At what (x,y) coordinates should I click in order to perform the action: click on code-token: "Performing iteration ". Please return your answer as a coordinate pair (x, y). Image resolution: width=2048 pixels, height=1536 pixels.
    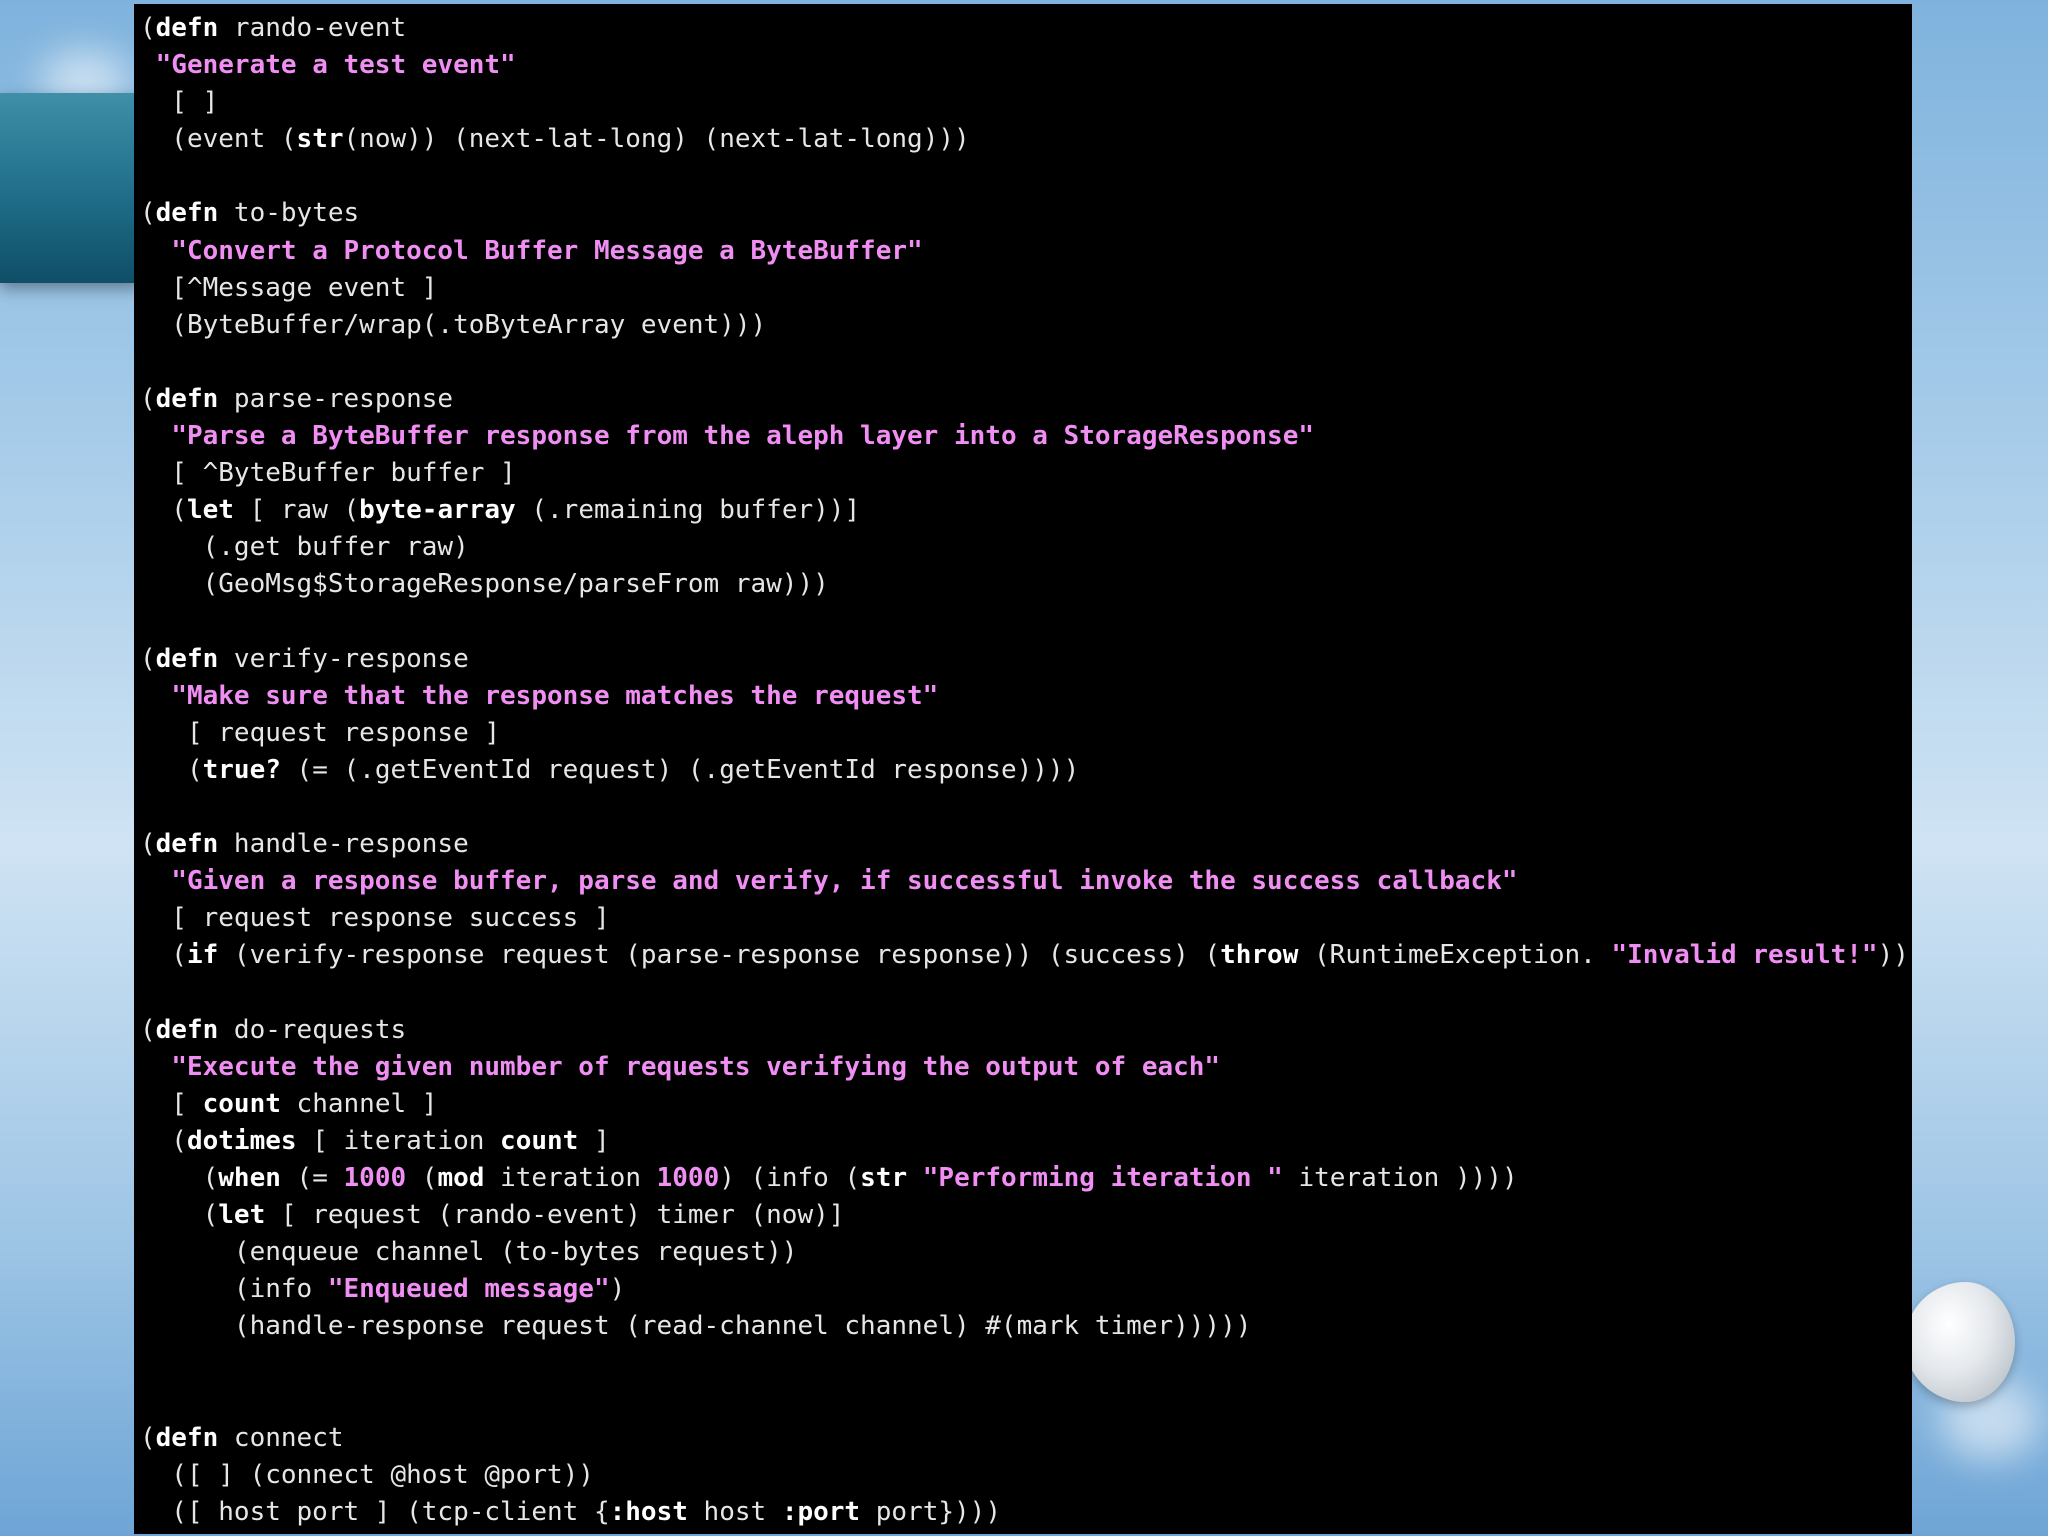
    Looking at the image, I should click on (1102, 1177).